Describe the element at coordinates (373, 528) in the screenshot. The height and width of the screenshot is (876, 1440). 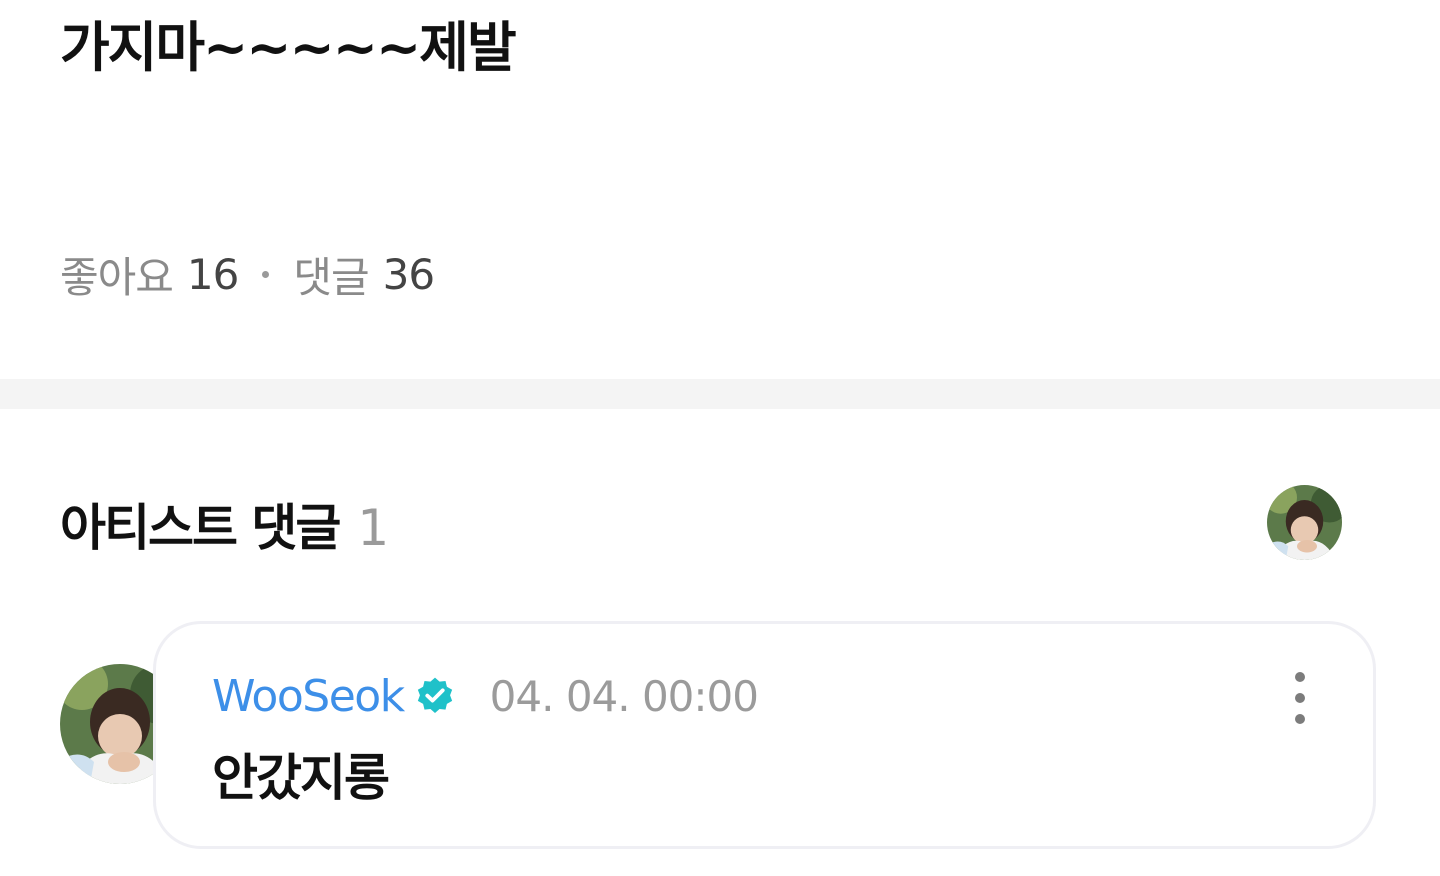
I see `artist-comments-count: 1` at that location.